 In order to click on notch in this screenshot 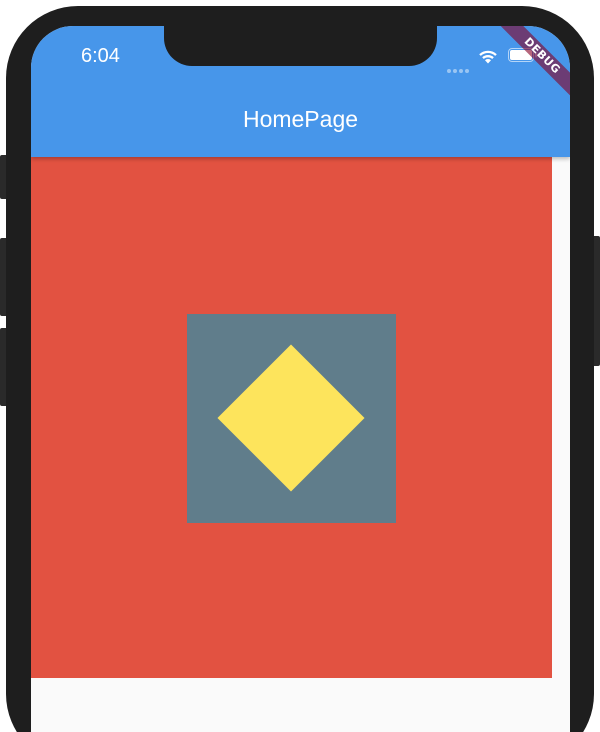, I will do `click(300, 46)`.